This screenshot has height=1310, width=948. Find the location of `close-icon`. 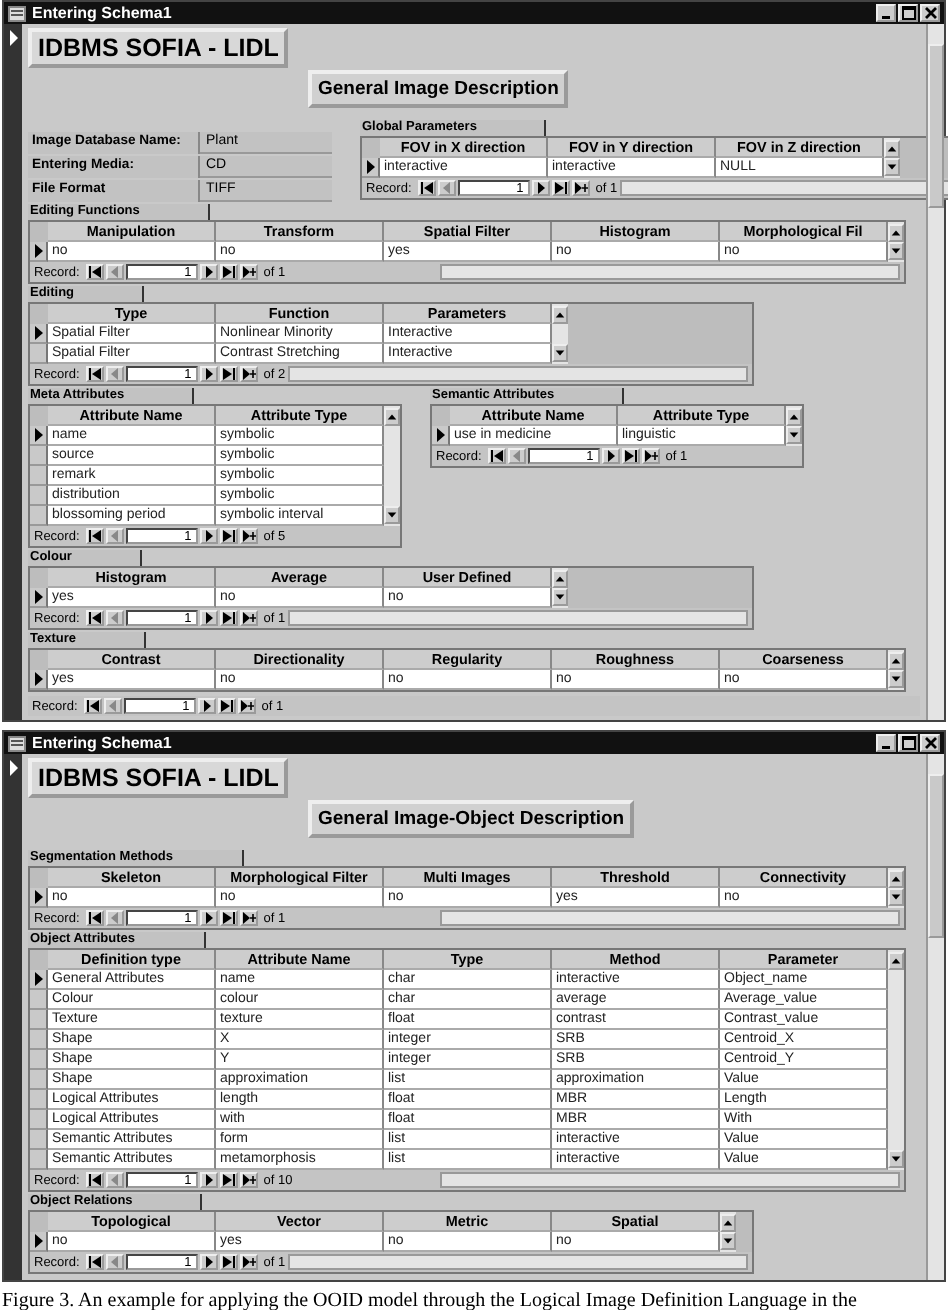

close-icon is located at coordinates (930, 743).